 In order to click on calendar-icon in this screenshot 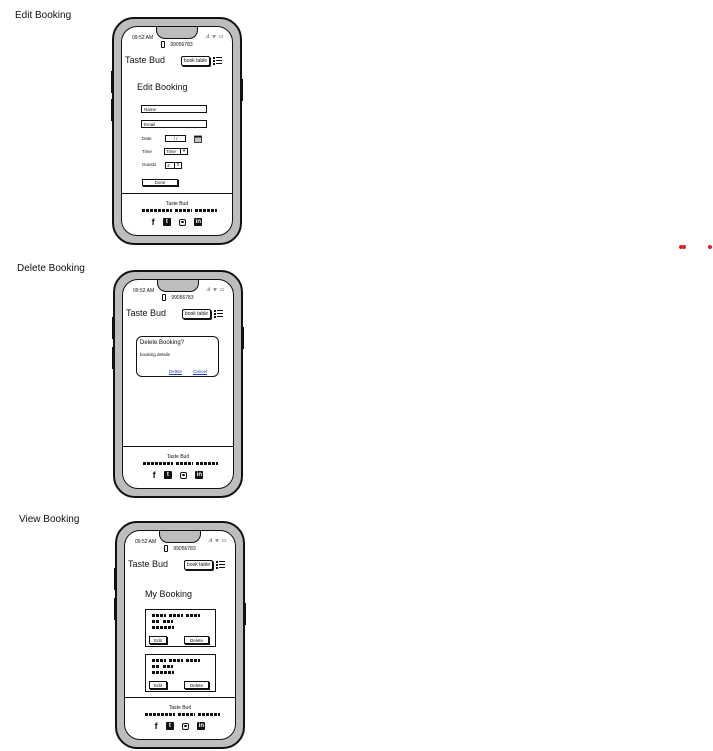, I will do `click(198, 139)`.